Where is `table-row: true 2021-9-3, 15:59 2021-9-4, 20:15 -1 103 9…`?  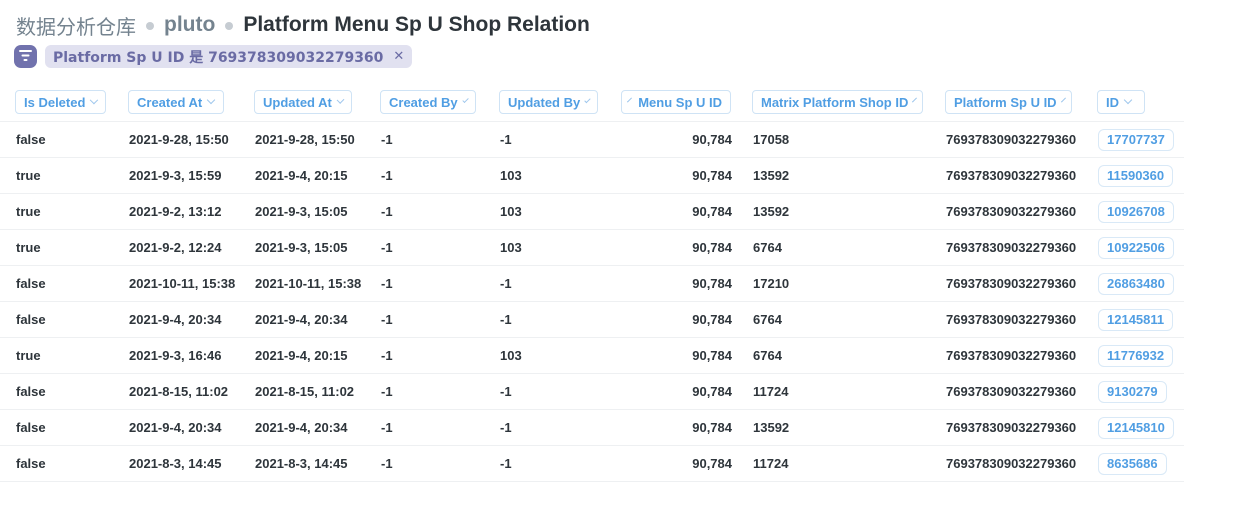
table-row: true 2021-9-3, 15:59 2021-9-4, 20:15 -1 103 9… is located at coordinates (592, 176).